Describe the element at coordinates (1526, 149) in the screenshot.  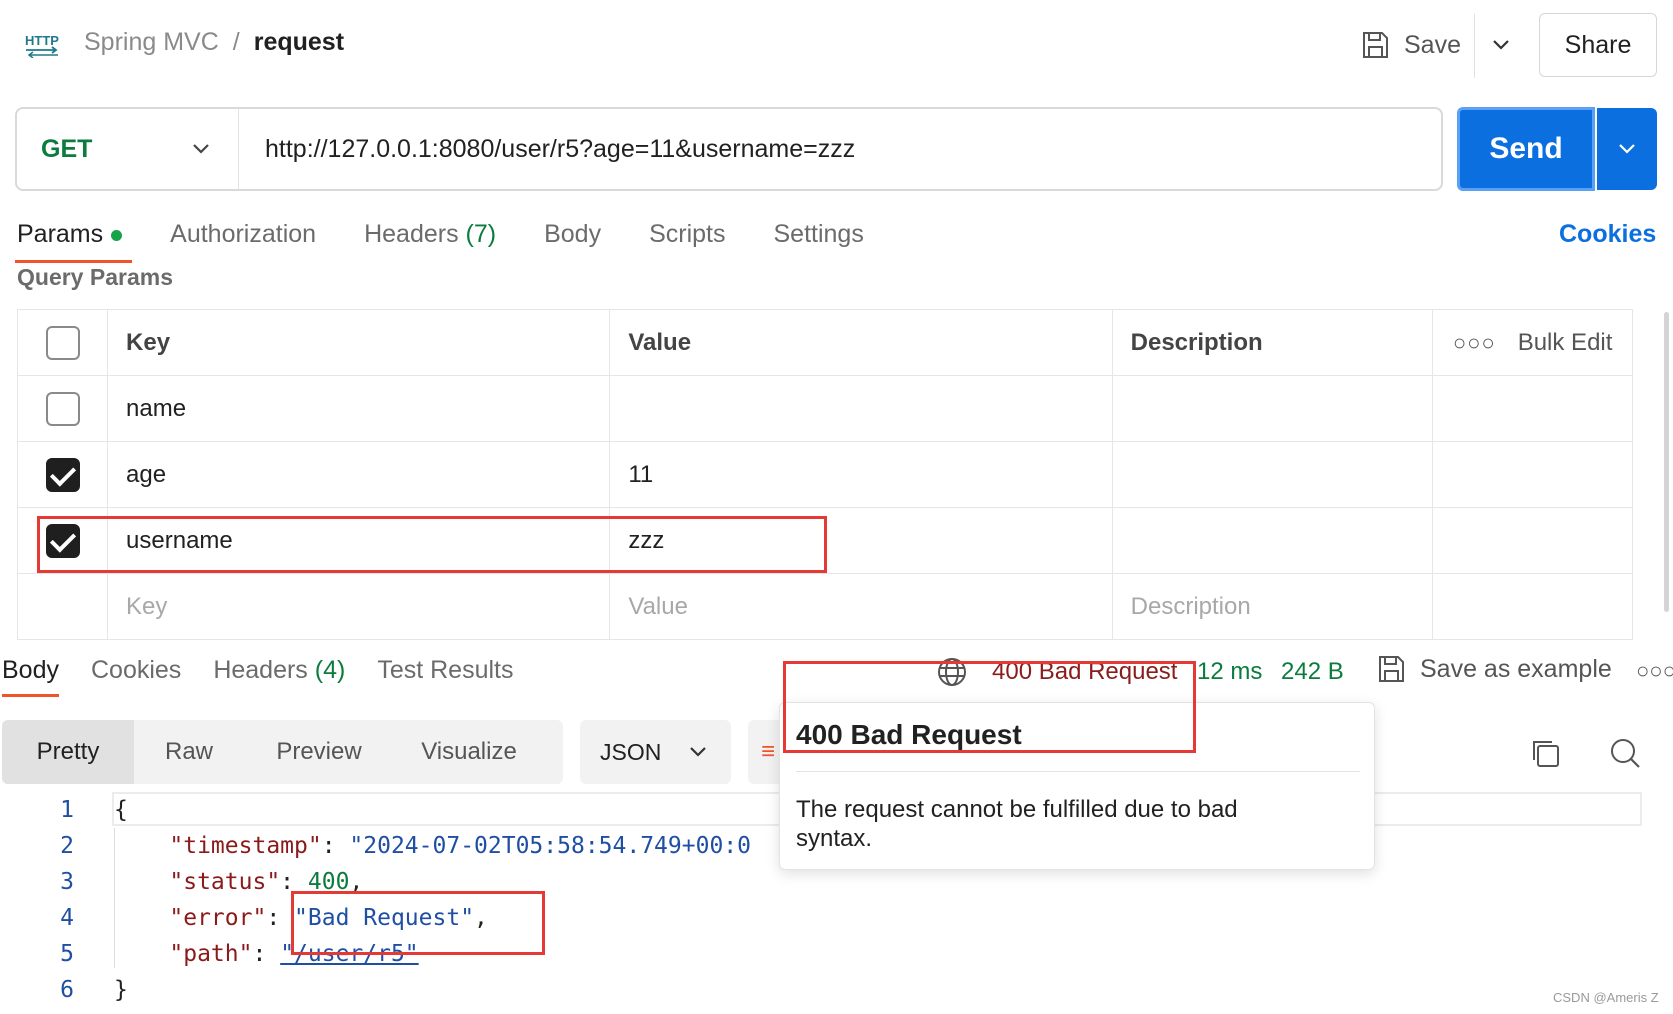
I see `send-button: Send` at that location.